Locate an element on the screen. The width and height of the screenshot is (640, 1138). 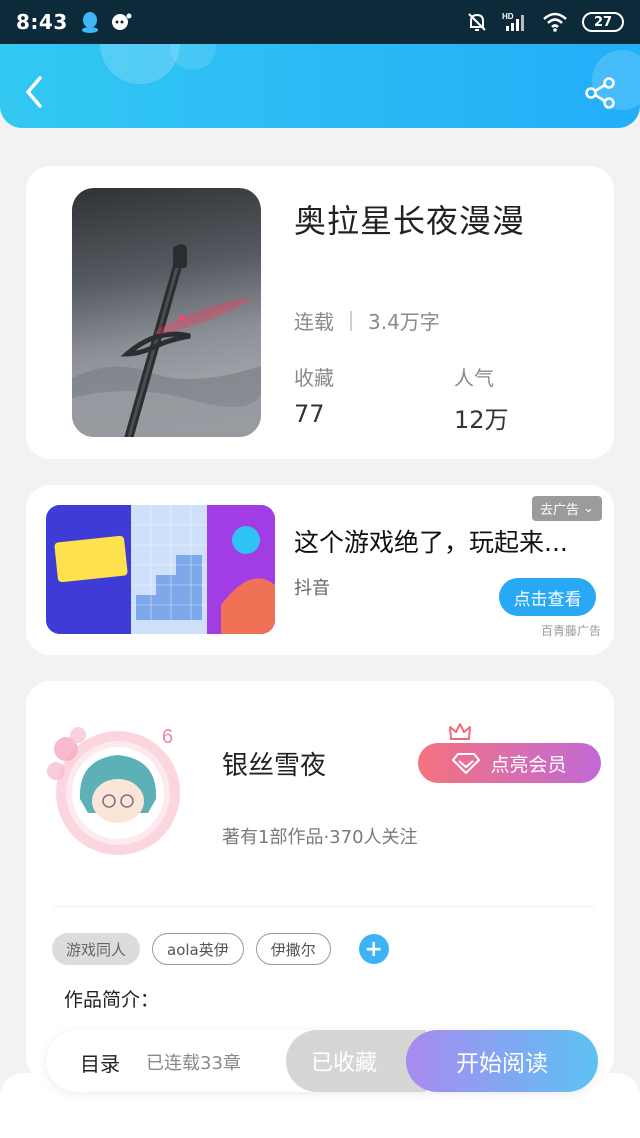
collected-button: 已收藏 is located at coordinates (356, 1061).